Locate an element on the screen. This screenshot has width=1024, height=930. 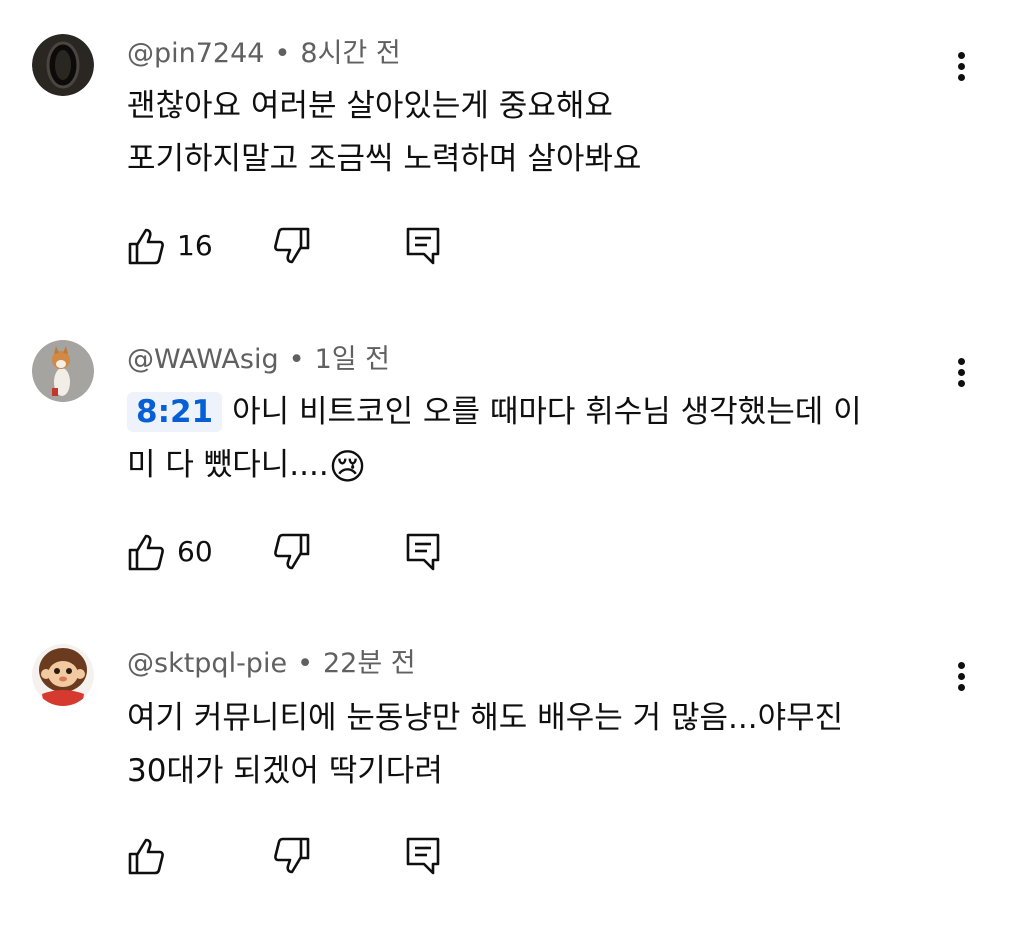
like-button: 16 is located at coordinates (177, 246).